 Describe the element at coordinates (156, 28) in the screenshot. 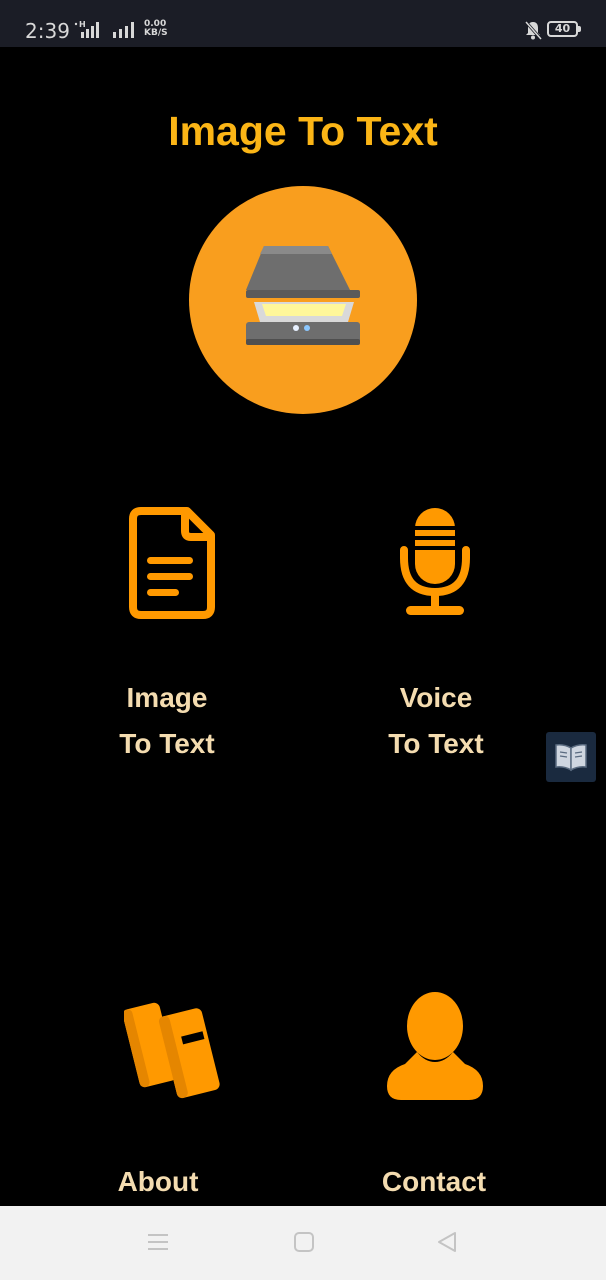

I see `network-speed: 0.00 KB/S` at that location.